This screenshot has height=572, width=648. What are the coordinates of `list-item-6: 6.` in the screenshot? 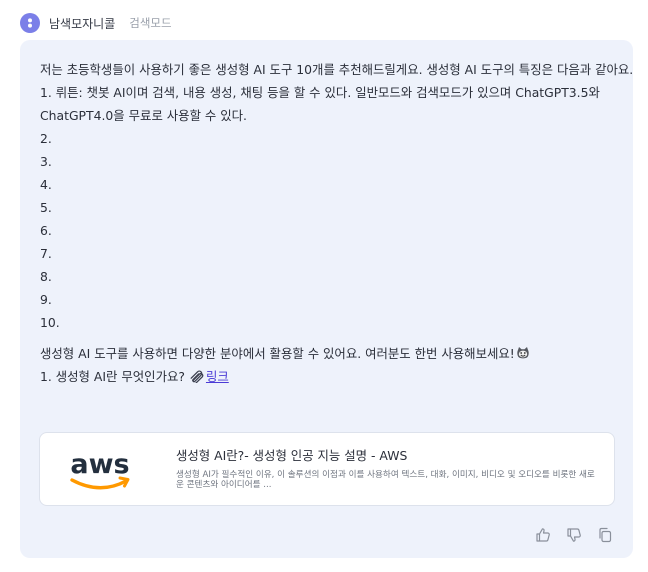 It's located at (46, 230).